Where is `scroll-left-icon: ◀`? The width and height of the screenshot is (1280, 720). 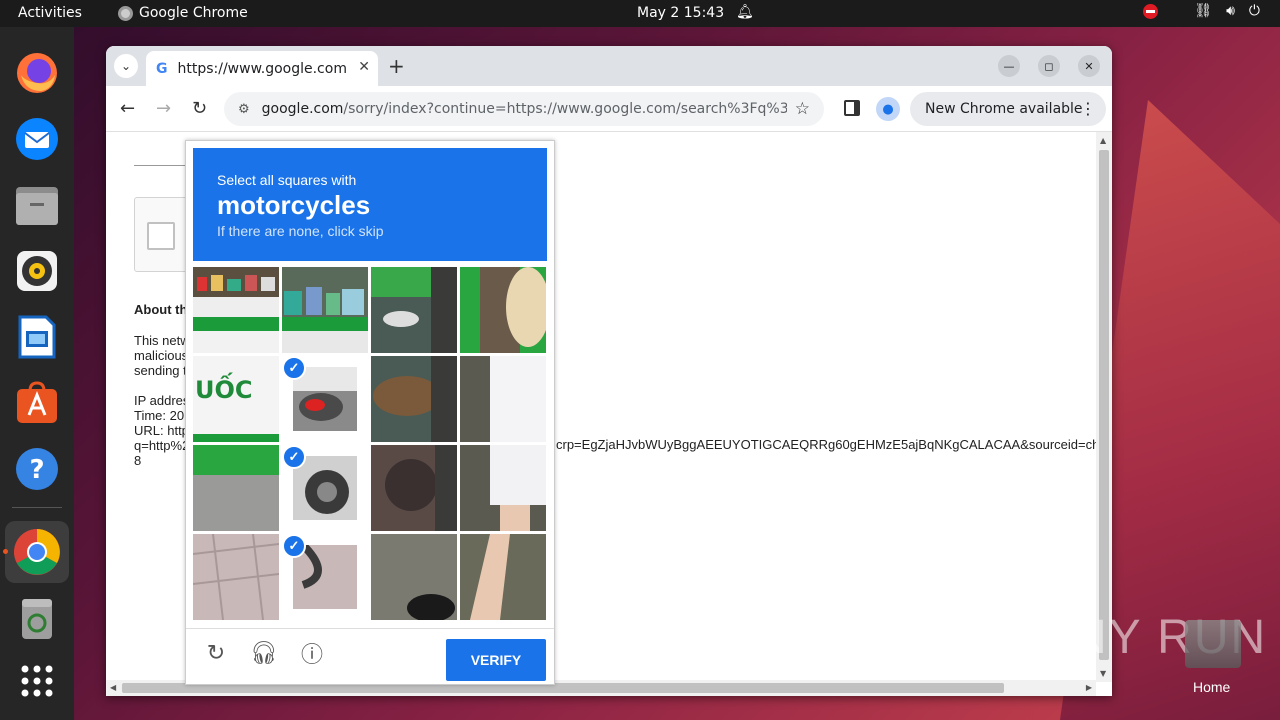 scroll-left-icon: ◀ is located at coordinates (113, 687).